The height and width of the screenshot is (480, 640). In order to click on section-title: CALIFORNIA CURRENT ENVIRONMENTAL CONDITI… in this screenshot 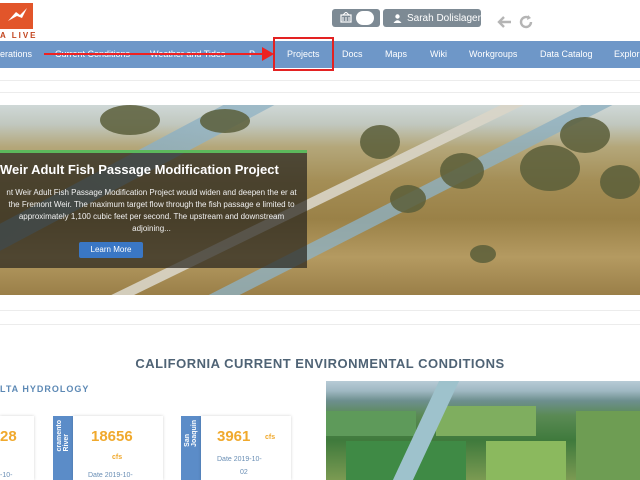, I will do `click(320, 363)`.